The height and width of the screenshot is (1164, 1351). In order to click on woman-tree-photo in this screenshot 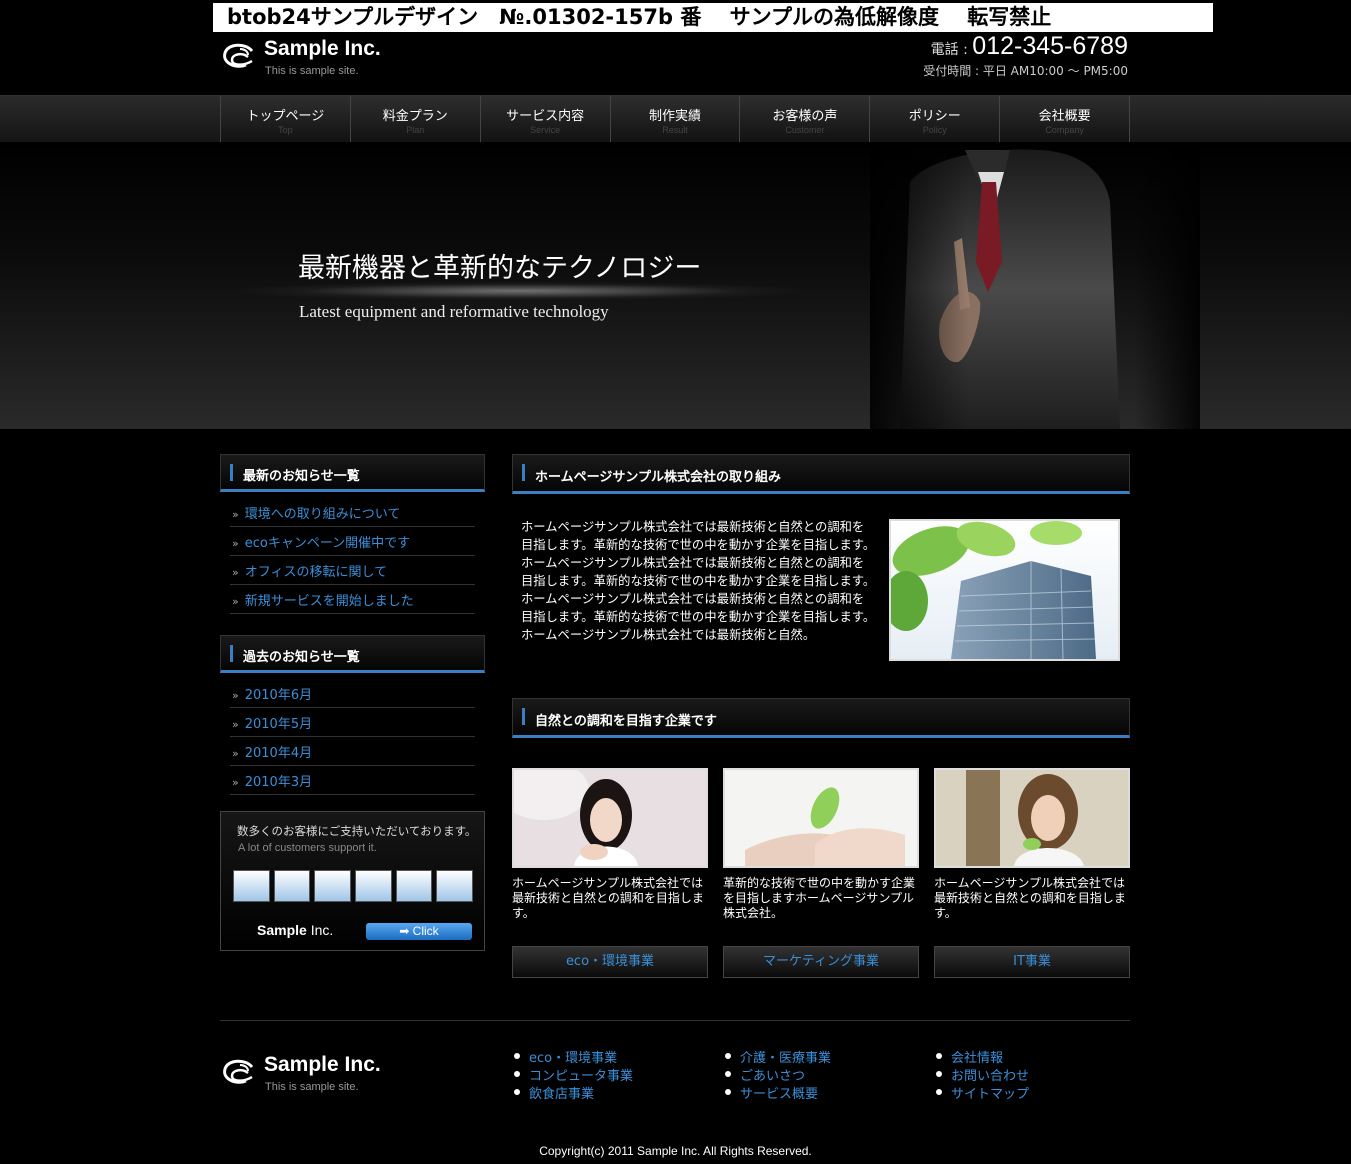, I will do `click(1032, 818)`.